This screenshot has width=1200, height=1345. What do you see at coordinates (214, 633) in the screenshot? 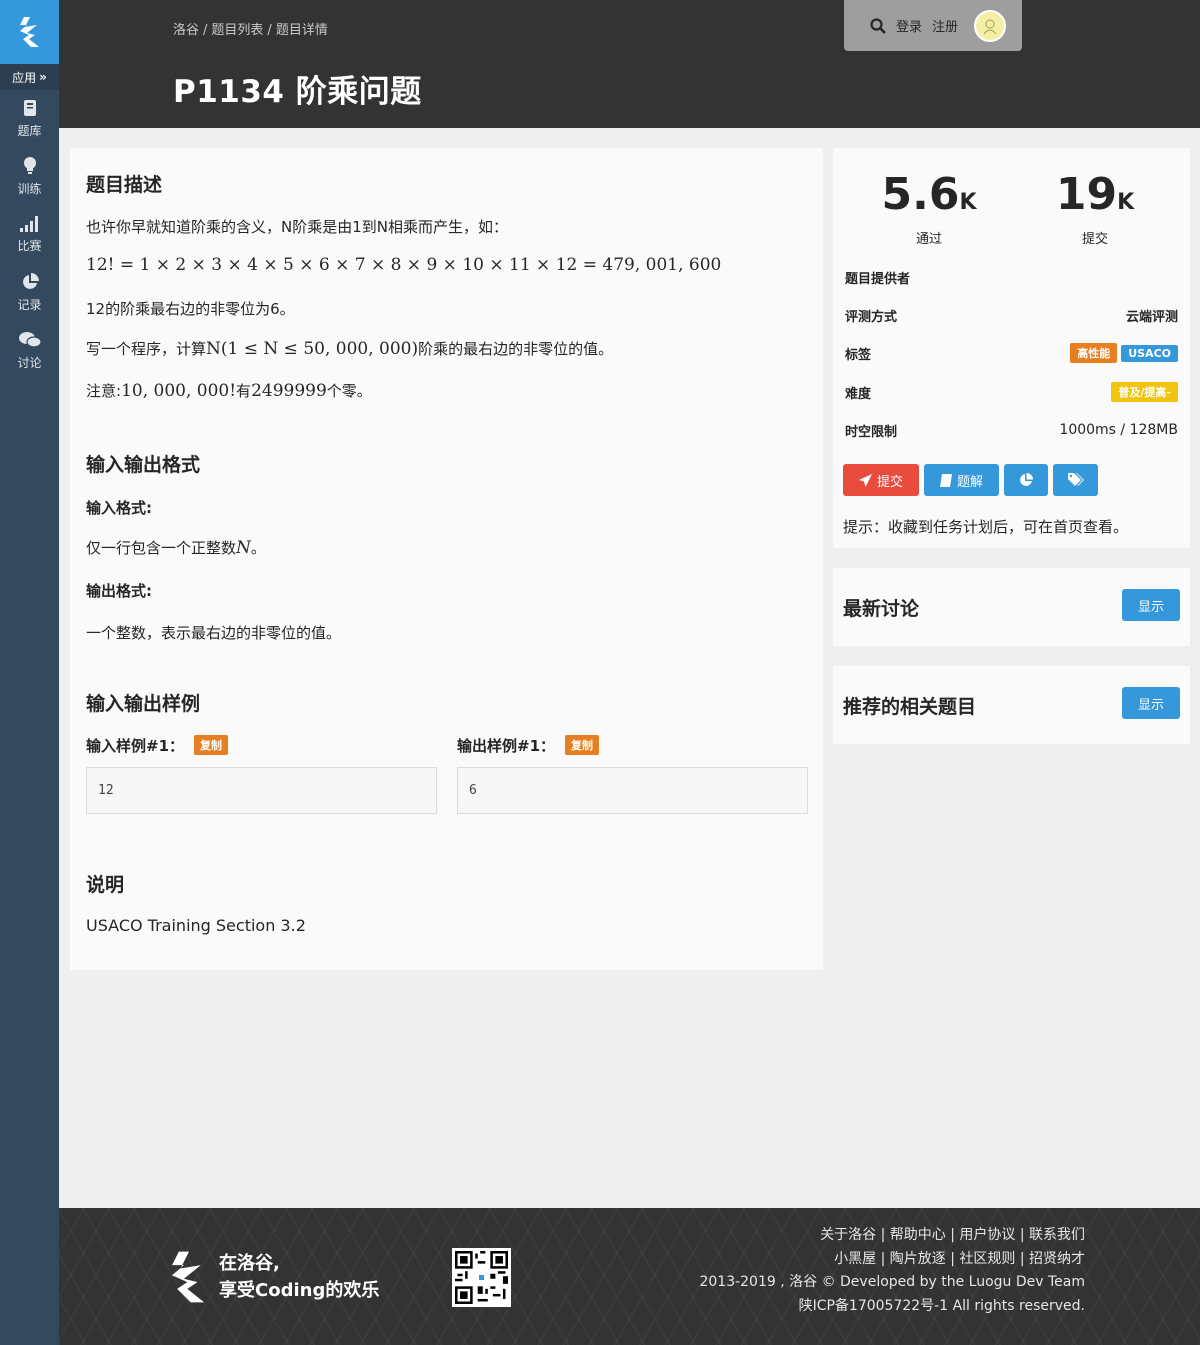
I see `output-format-text: 一个整数，表示最右边的非零位的值。` at bounding box center [214, 633].